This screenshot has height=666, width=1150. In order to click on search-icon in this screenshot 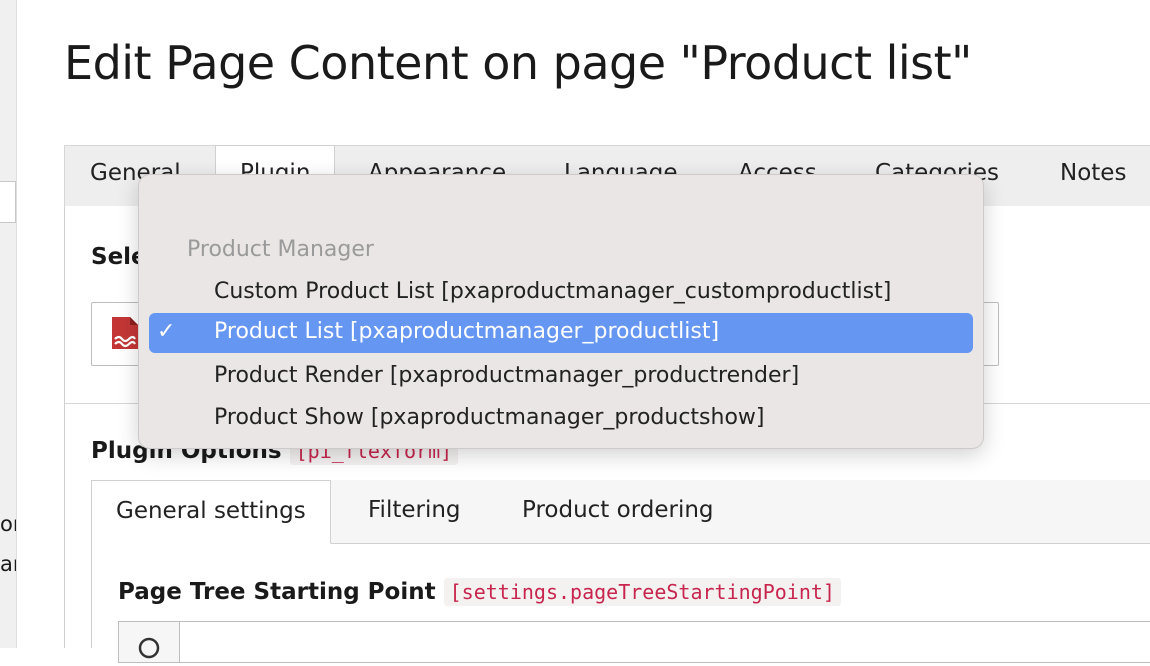, I will do `click(149, 648)`.